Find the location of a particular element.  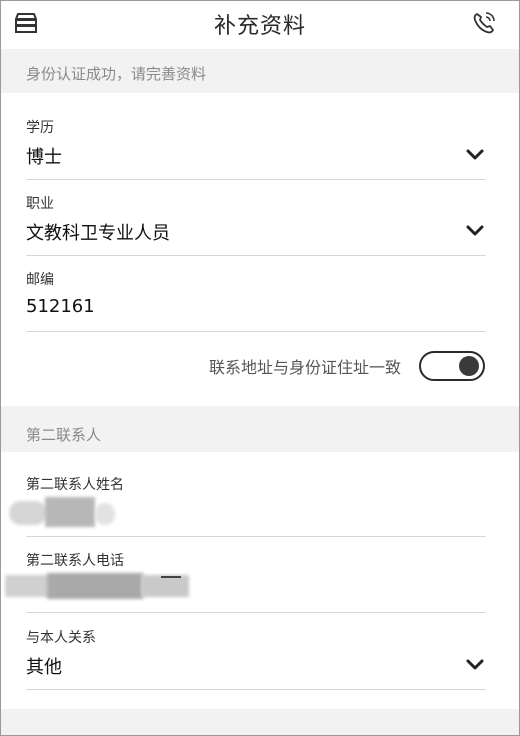

second-contact-name-label: 第二联系人姓名 is located at coordinates (75, 485).